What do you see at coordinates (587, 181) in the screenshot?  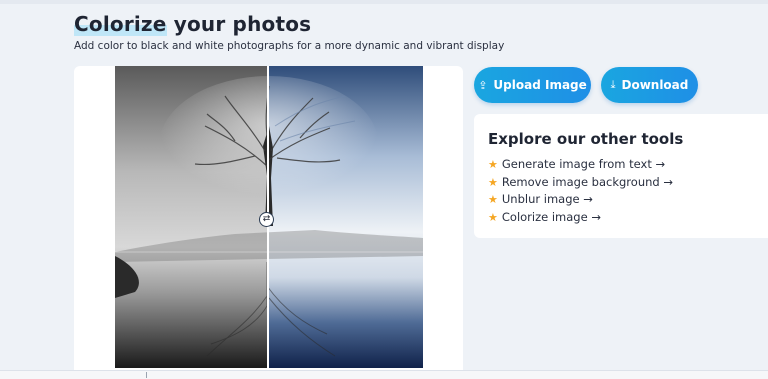 I see `tool-link-label: Remove image background →` at bounding box center [587, 181].